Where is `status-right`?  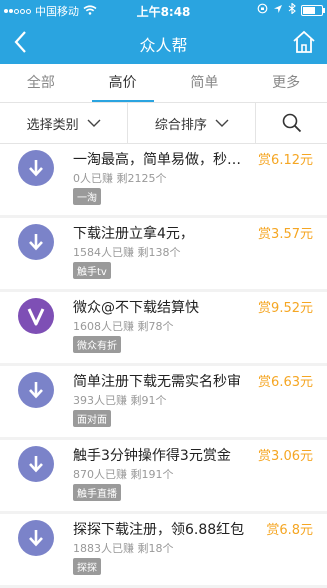
status-right is located at coordinates (291, 9).